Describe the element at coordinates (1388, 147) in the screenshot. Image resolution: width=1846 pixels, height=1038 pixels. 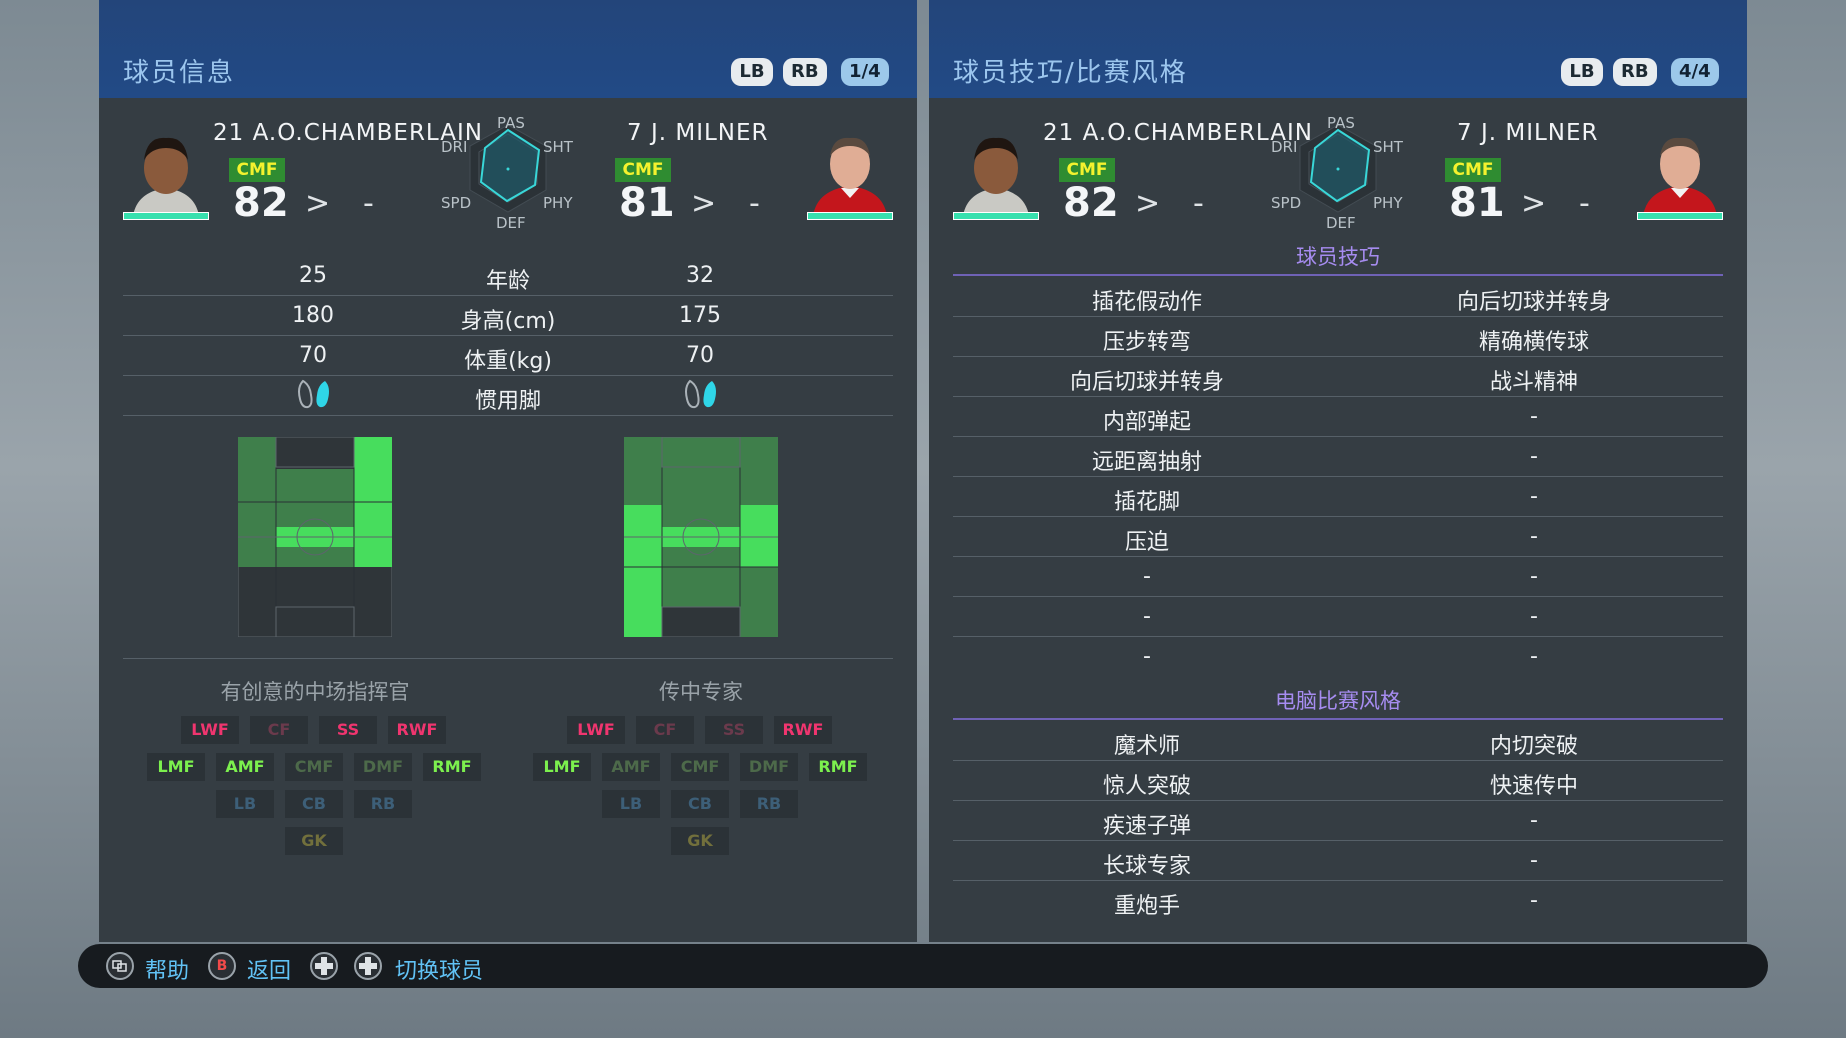
I see `radar-label-sht: SHT` at that location.